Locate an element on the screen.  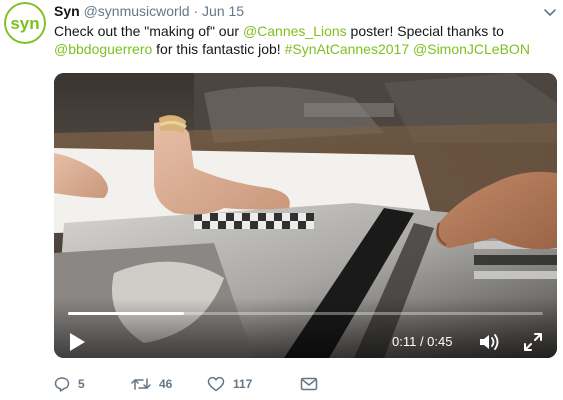
envelope-icon is located at coordinates (309, 384).